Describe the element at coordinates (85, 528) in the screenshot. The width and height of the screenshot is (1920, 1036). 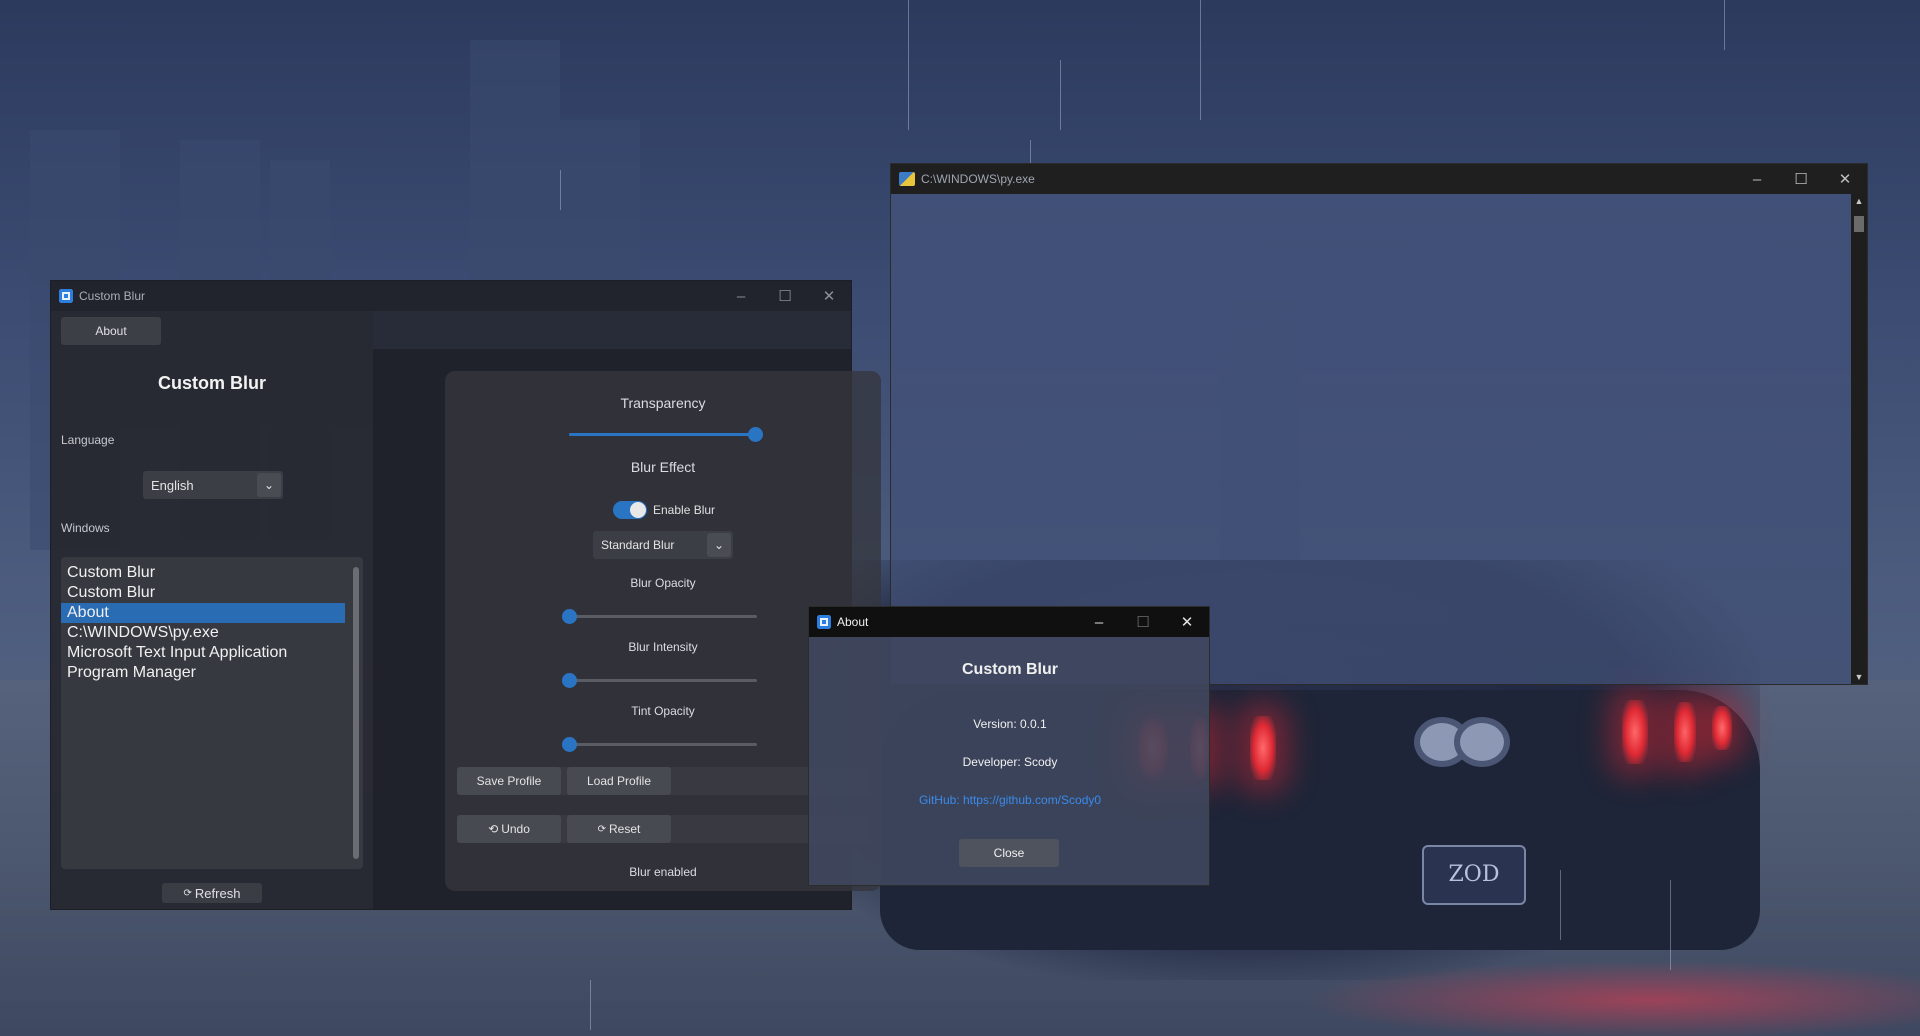
I see `windows-label: Windows` at that location.